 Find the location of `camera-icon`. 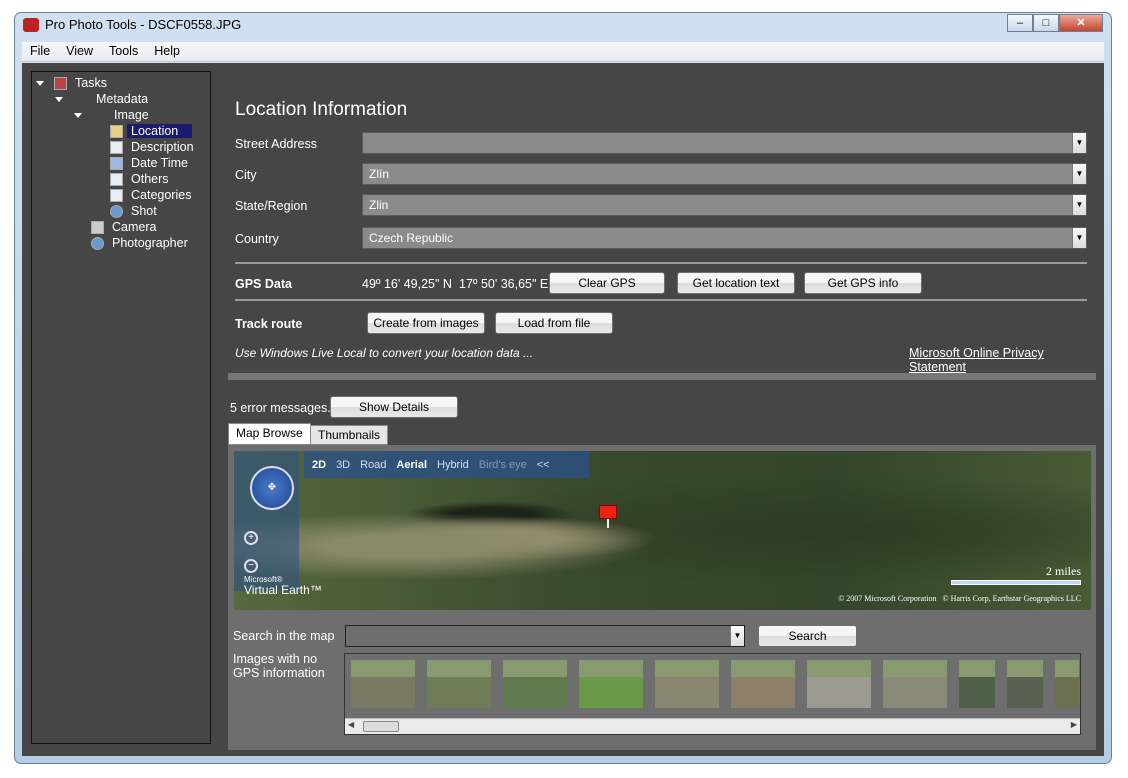

camera-icon is located at coordinates (97, 227).